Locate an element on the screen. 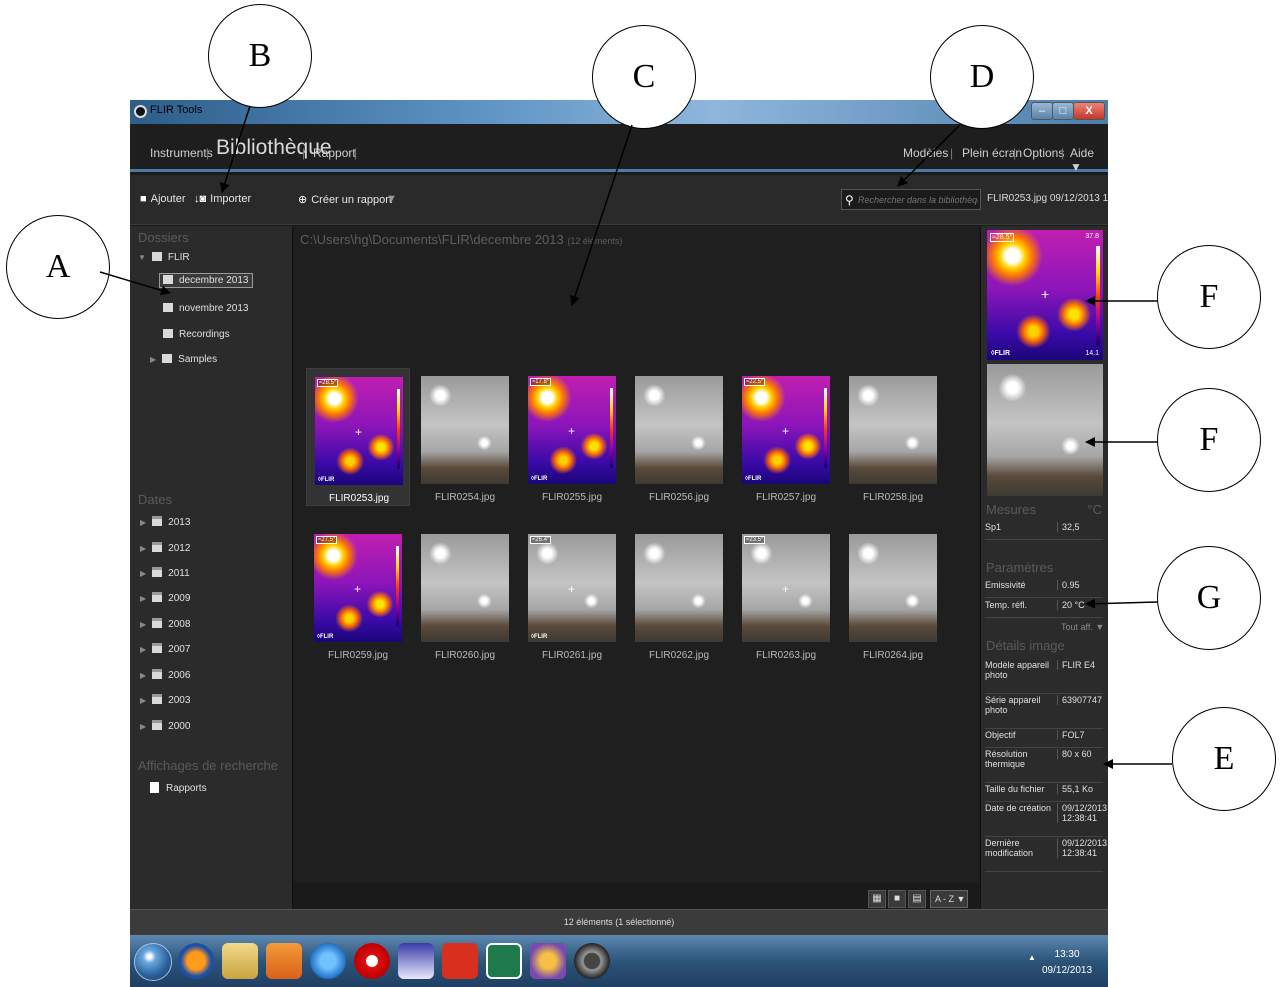 This screenshot has width=1282, height=987. system-clock: 13:30 09/12/2013 is located at coordinates (1067, 963).